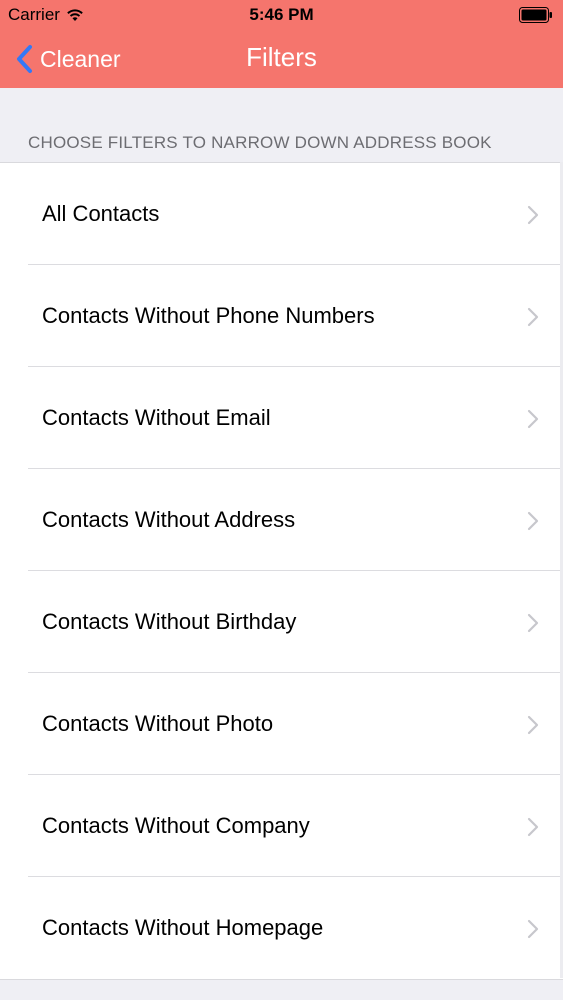  I want to click on filter-label: Contacts Without Photo, so click(158, 723).